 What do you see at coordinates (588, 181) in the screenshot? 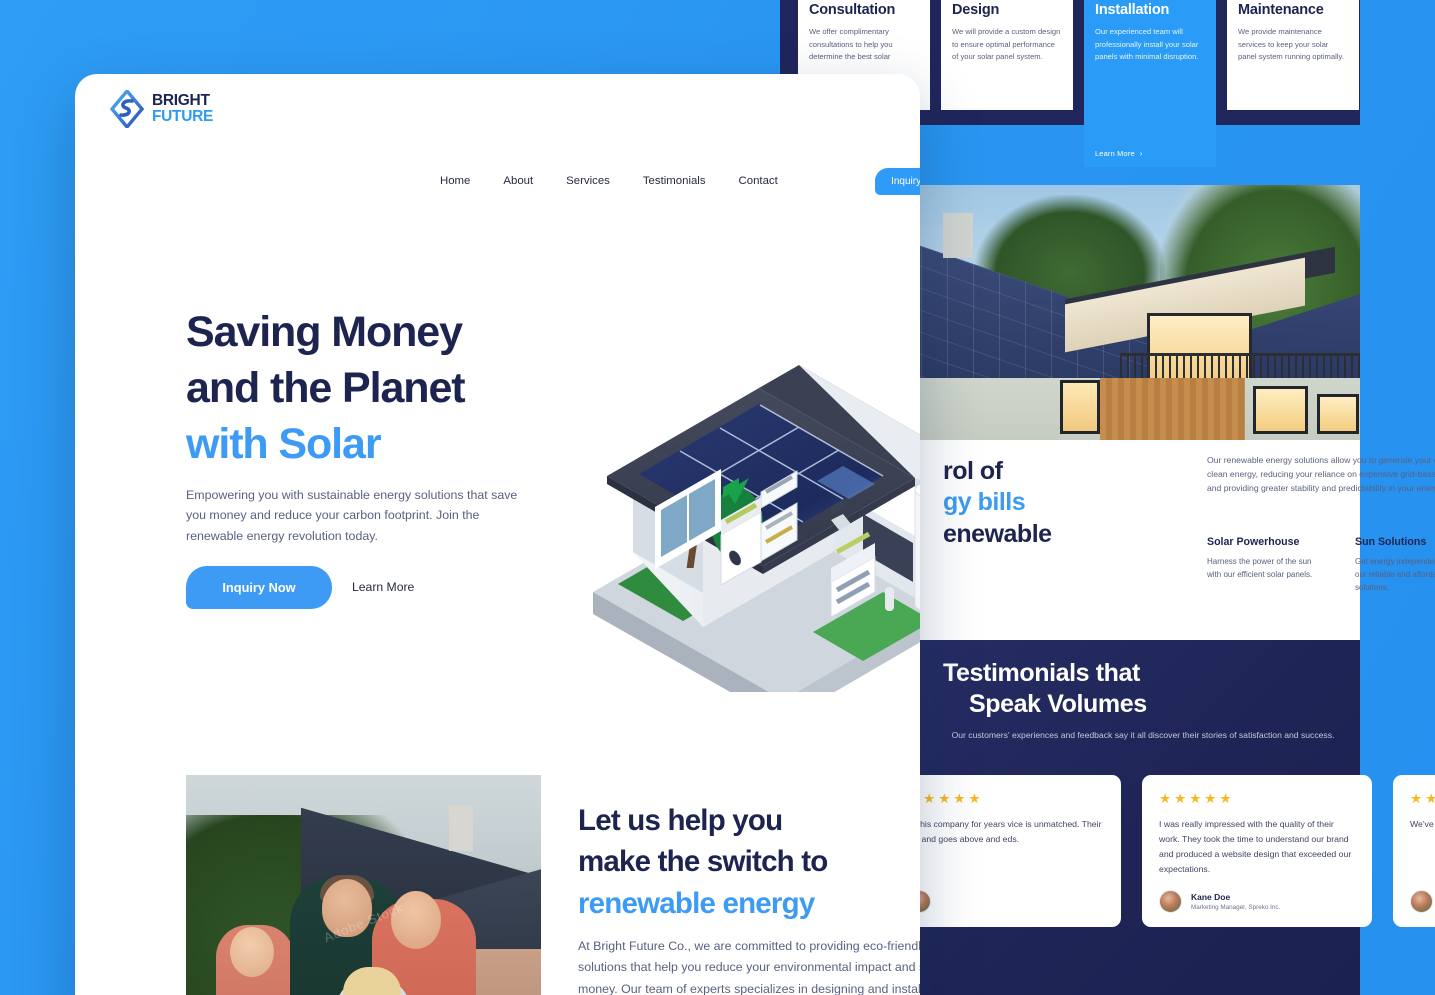
I see `nav-item-services: Services` at bounding box center [588, 181].